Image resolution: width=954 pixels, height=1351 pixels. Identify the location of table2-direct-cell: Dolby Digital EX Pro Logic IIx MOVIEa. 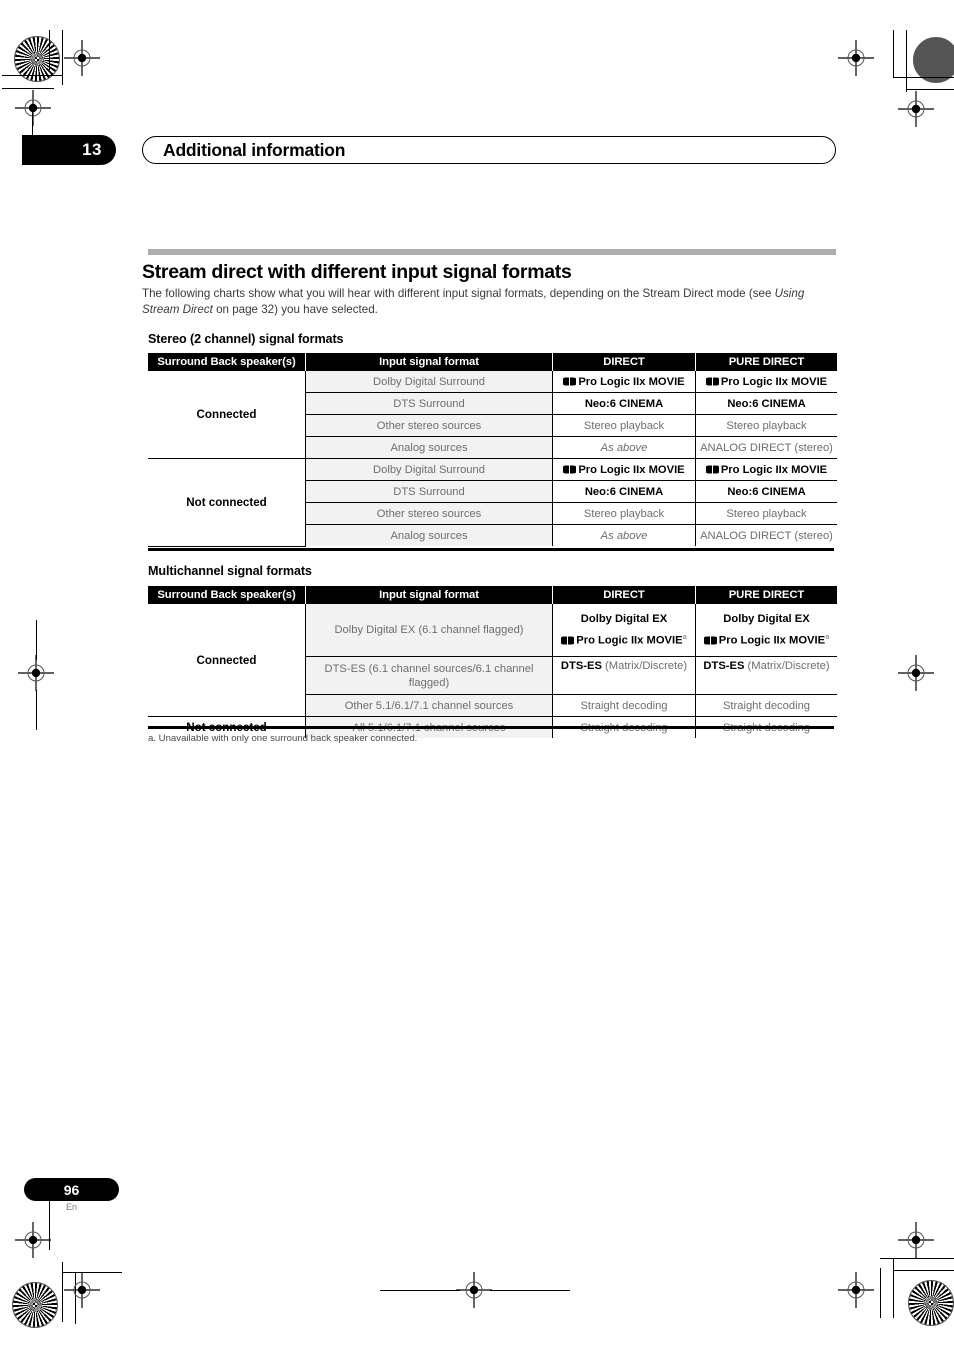
(624, 630).